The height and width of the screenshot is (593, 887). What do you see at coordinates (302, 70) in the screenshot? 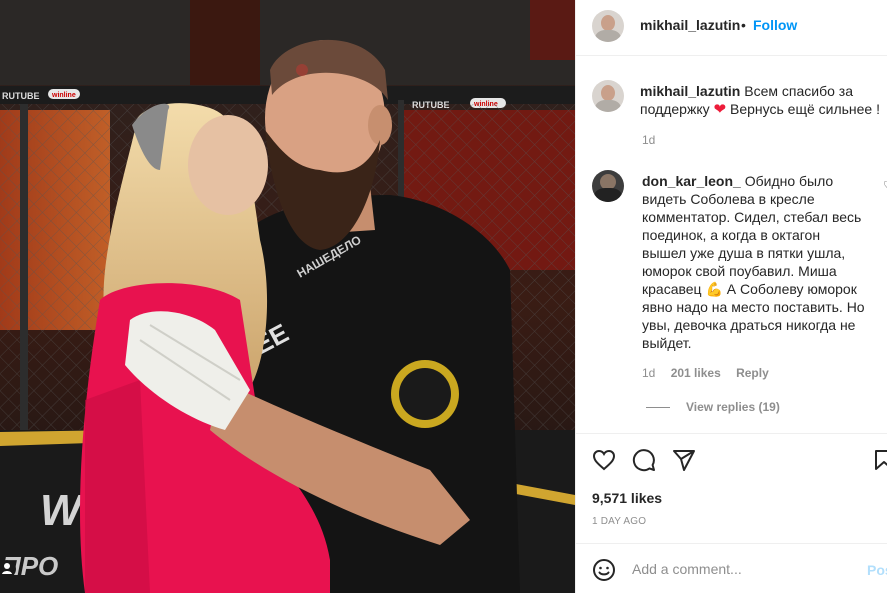
I see `man-bruise` at bounding box center [302, 70].